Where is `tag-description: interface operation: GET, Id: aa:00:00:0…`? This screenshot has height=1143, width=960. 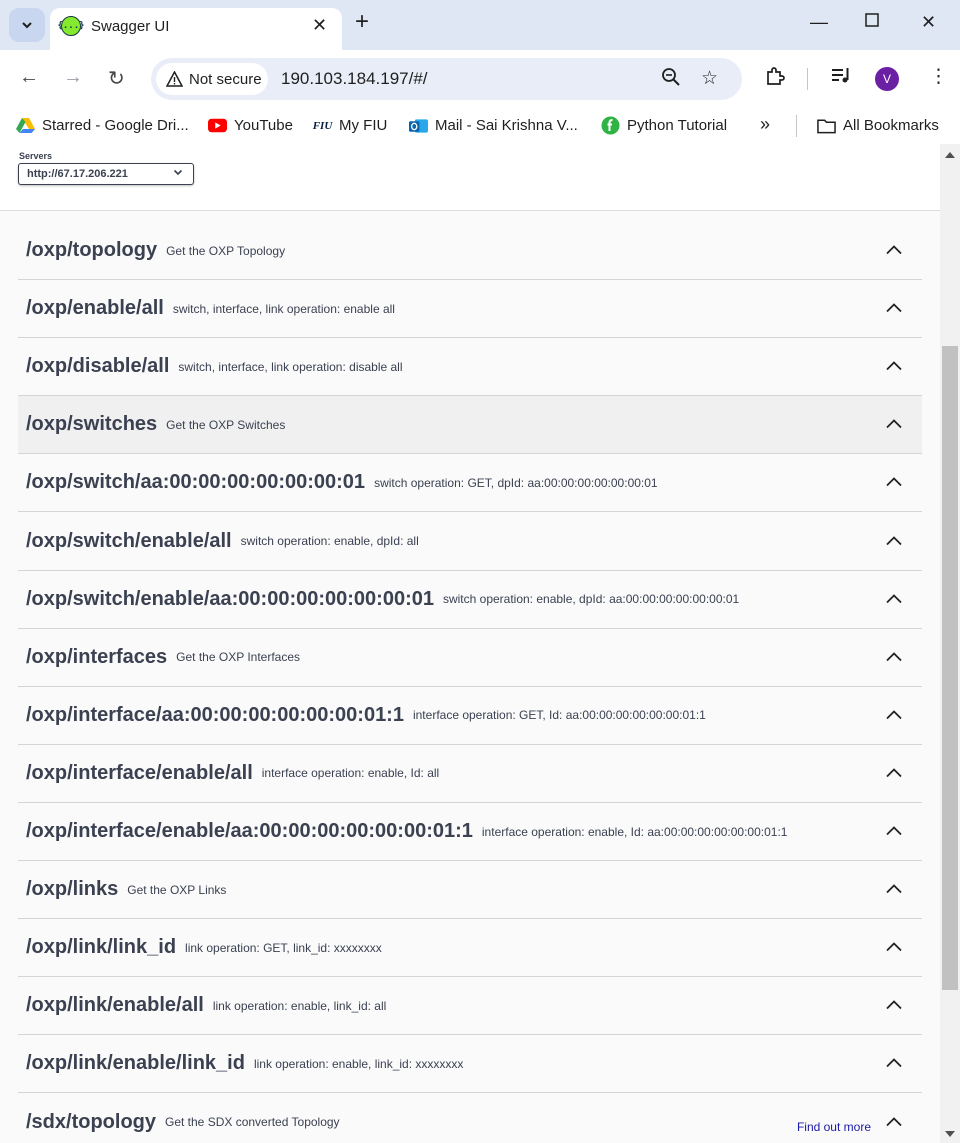
tag-description: interface operation: GET, Id: aa:00:00:0… is located at coordinates (559, 715).